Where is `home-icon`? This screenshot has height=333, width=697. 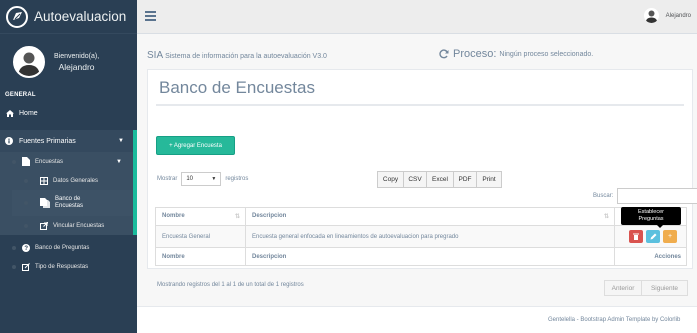
home-icon is located at coordinates (10, 113).